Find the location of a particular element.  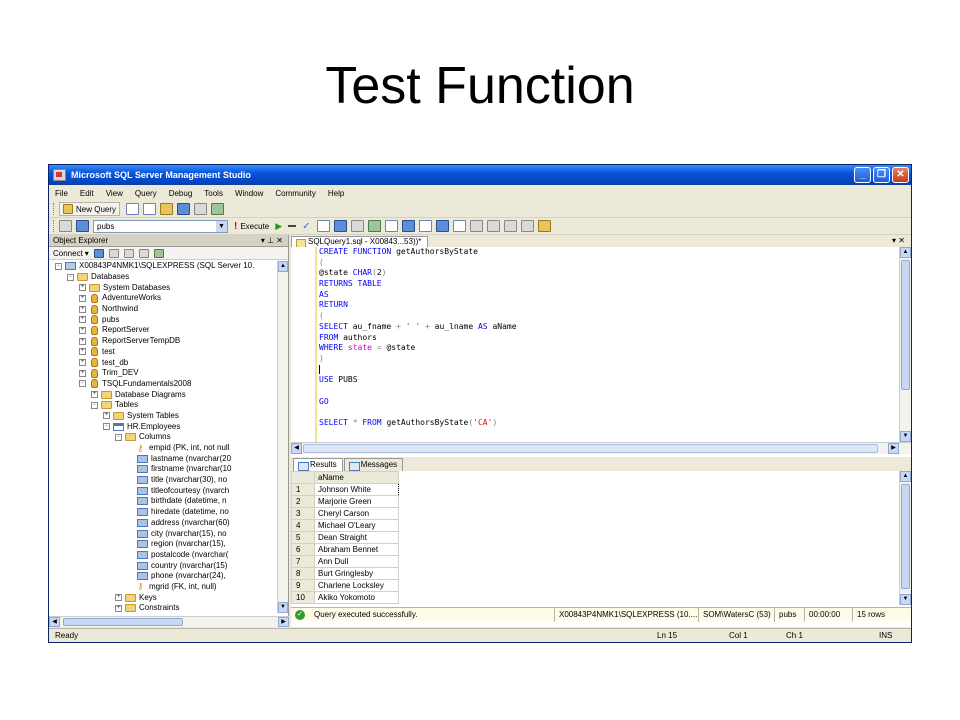

menu-item-tools: Tools is located at coordinates (213, 193).